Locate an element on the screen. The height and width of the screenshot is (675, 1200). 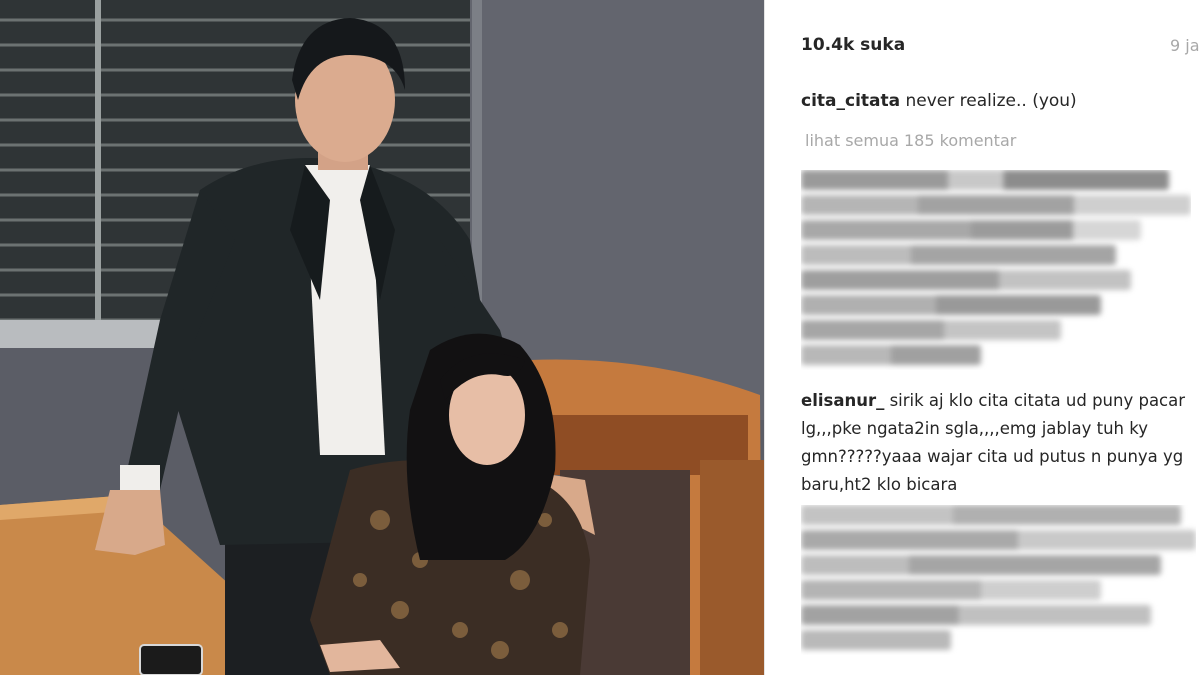
likes-count: 10.4k suka is located at coordinates (853, 45).